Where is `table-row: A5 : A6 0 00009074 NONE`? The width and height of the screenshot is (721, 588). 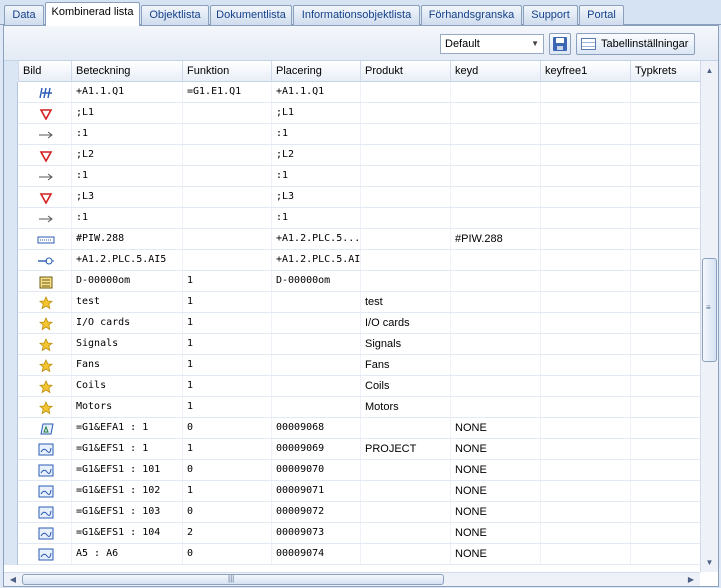 table-row: A5 : A6 0 00009074 NONE is located at coordinates (352, 554).